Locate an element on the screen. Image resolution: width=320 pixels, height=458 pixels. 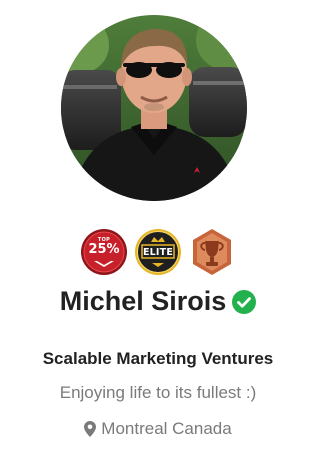
badges-row: TOP 25% ELITE is located at coordinates (158, 252).